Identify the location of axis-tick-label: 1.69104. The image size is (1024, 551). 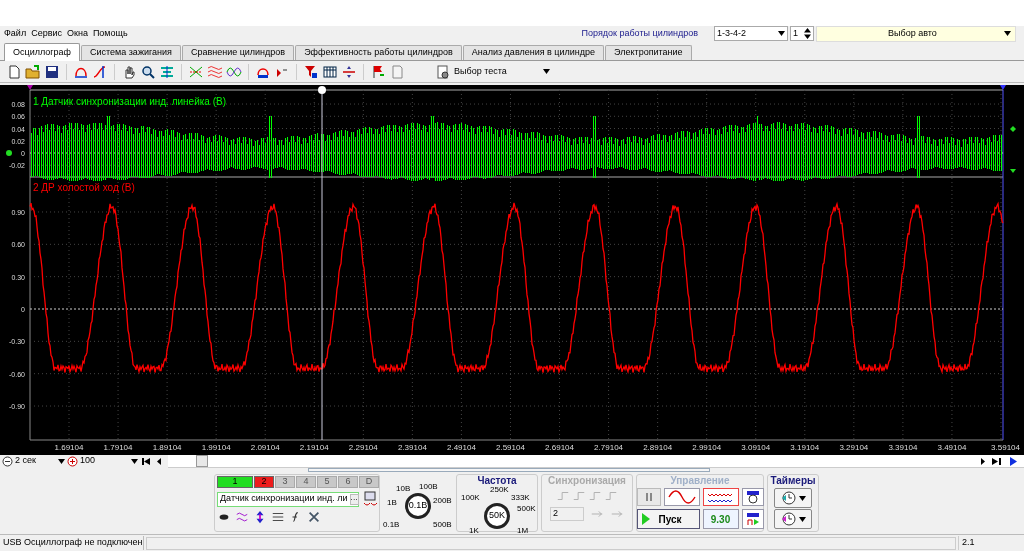
(69, 447).